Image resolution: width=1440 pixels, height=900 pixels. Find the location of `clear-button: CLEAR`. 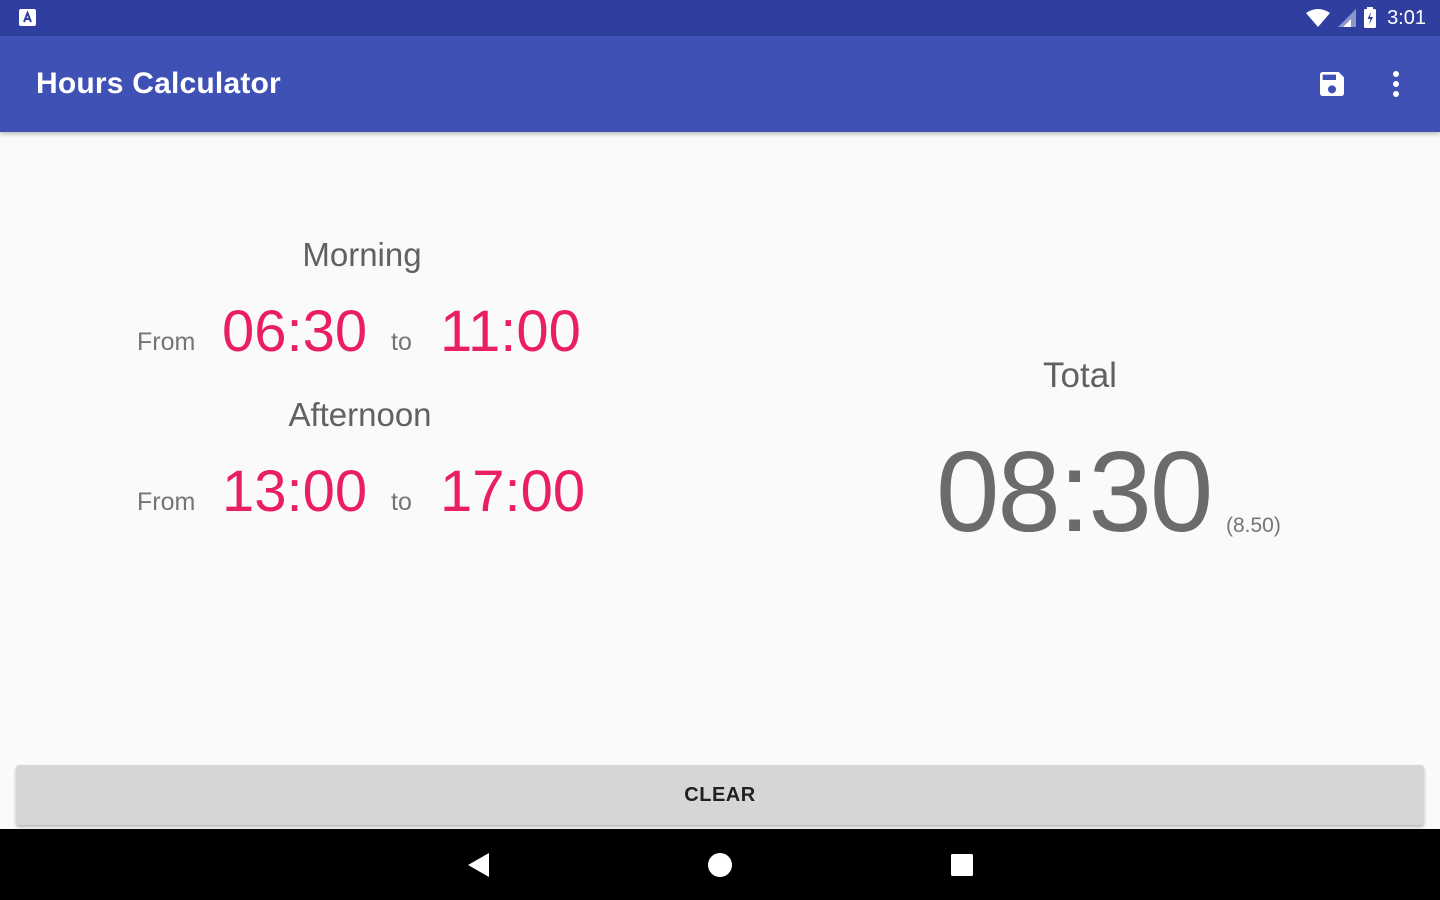

clear-button: CLEAR is located at coordinates (720, 795).